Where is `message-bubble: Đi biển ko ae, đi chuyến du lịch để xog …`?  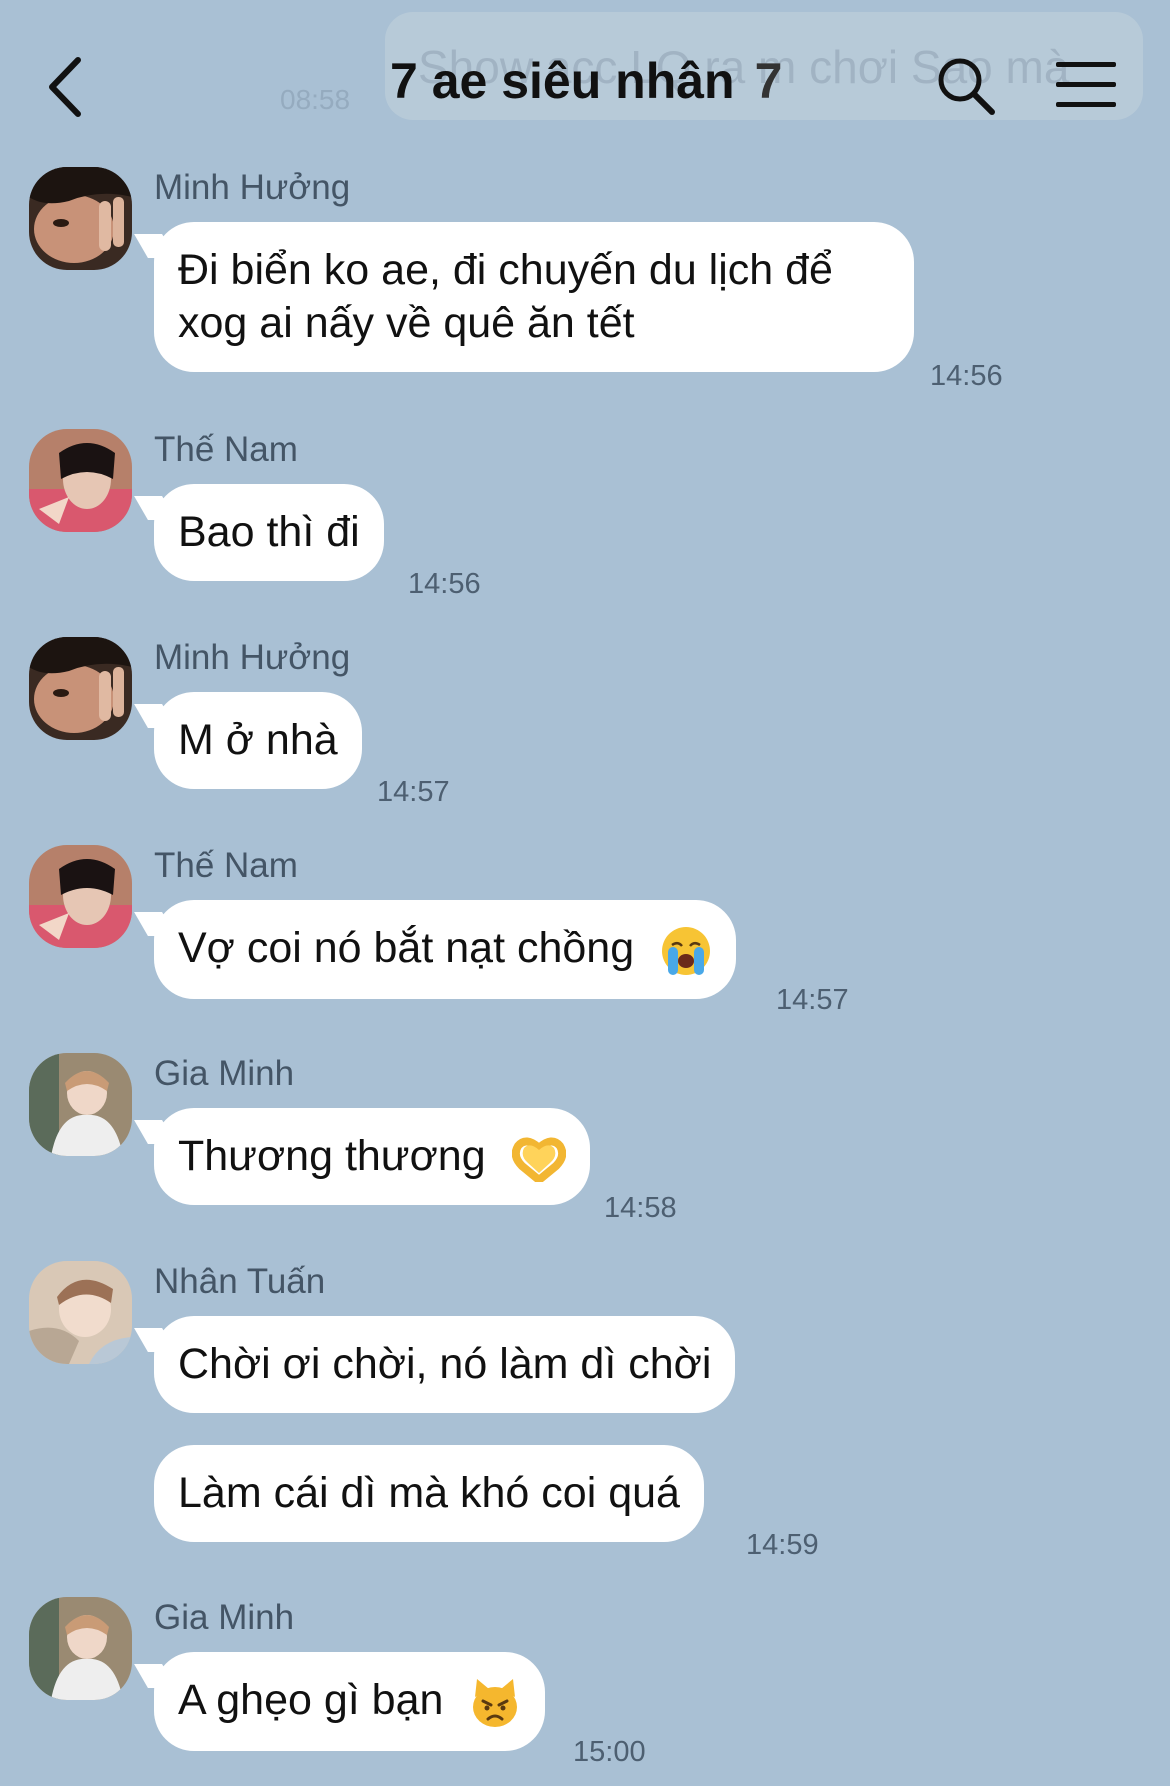 message-bubble: Đi biển ko ae, đi chuyến du lịch để xog … is located at coordinates (534, 297).